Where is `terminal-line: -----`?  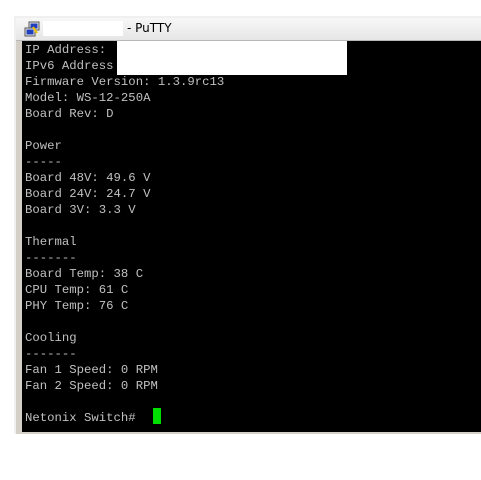
terminal-line: ----- is located at coordinates (43, 162).